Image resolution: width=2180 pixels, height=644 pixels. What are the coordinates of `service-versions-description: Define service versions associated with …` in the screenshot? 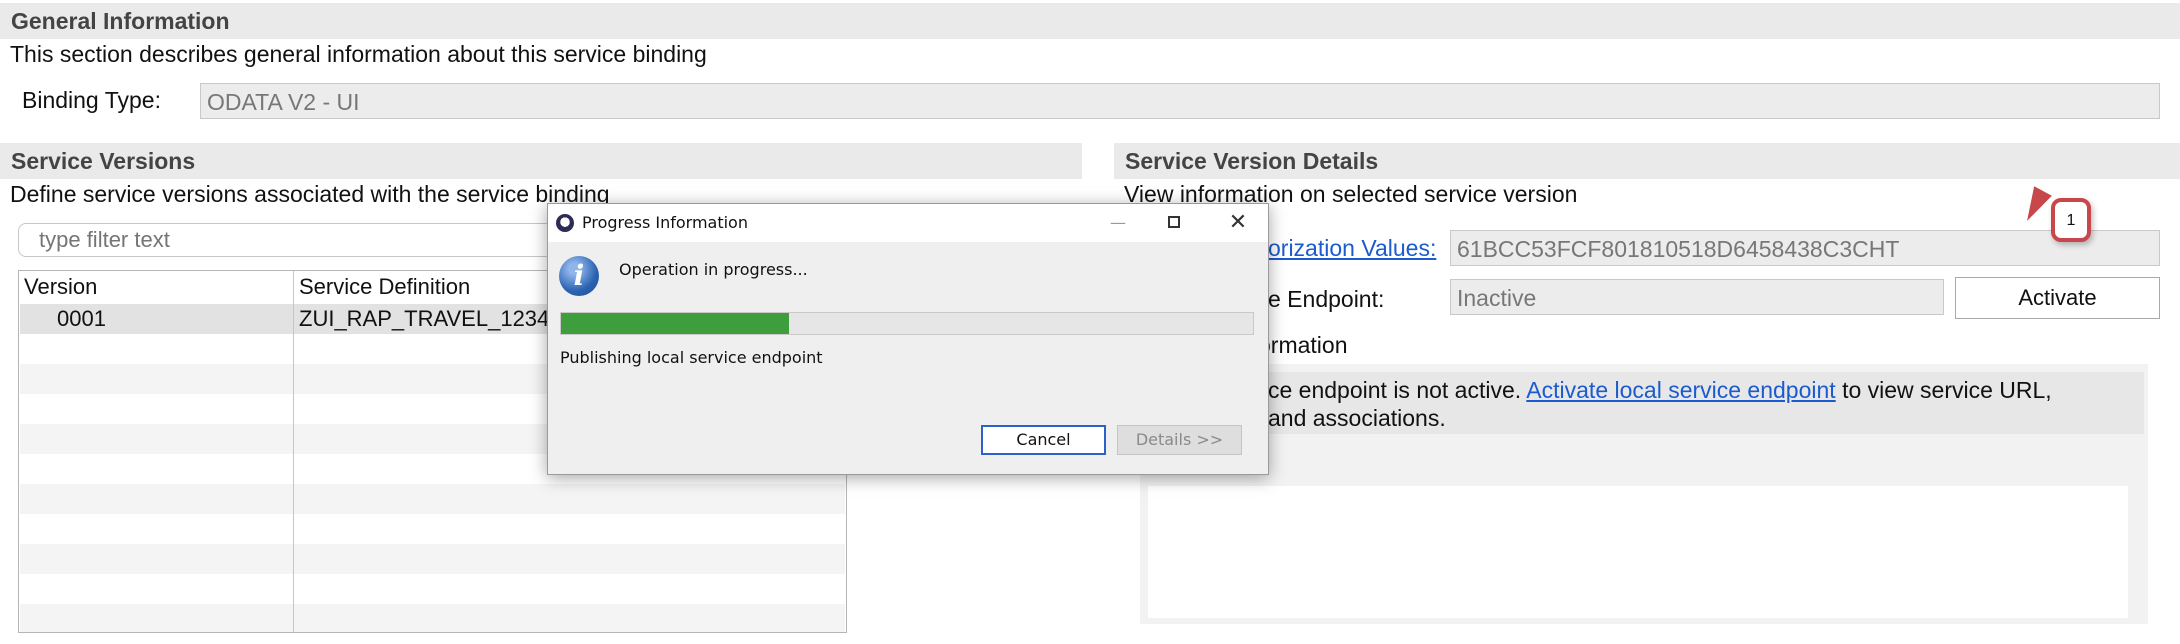 It's located at (310, 194).